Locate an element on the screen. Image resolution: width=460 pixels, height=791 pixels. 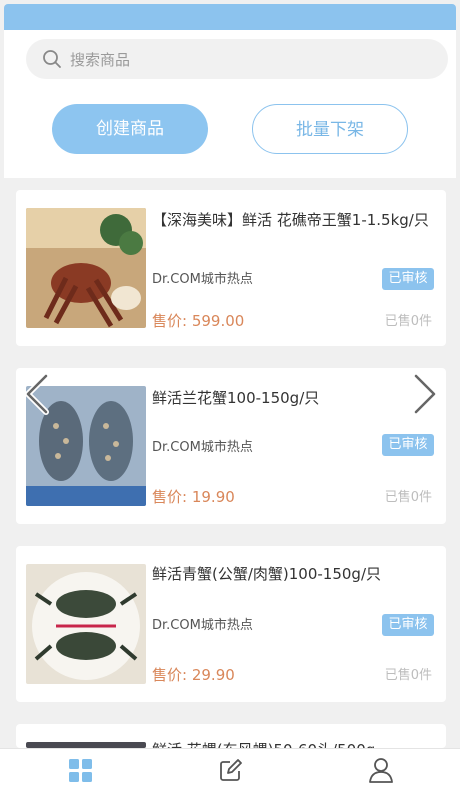
search-icon is located at coordinates (52, 59).